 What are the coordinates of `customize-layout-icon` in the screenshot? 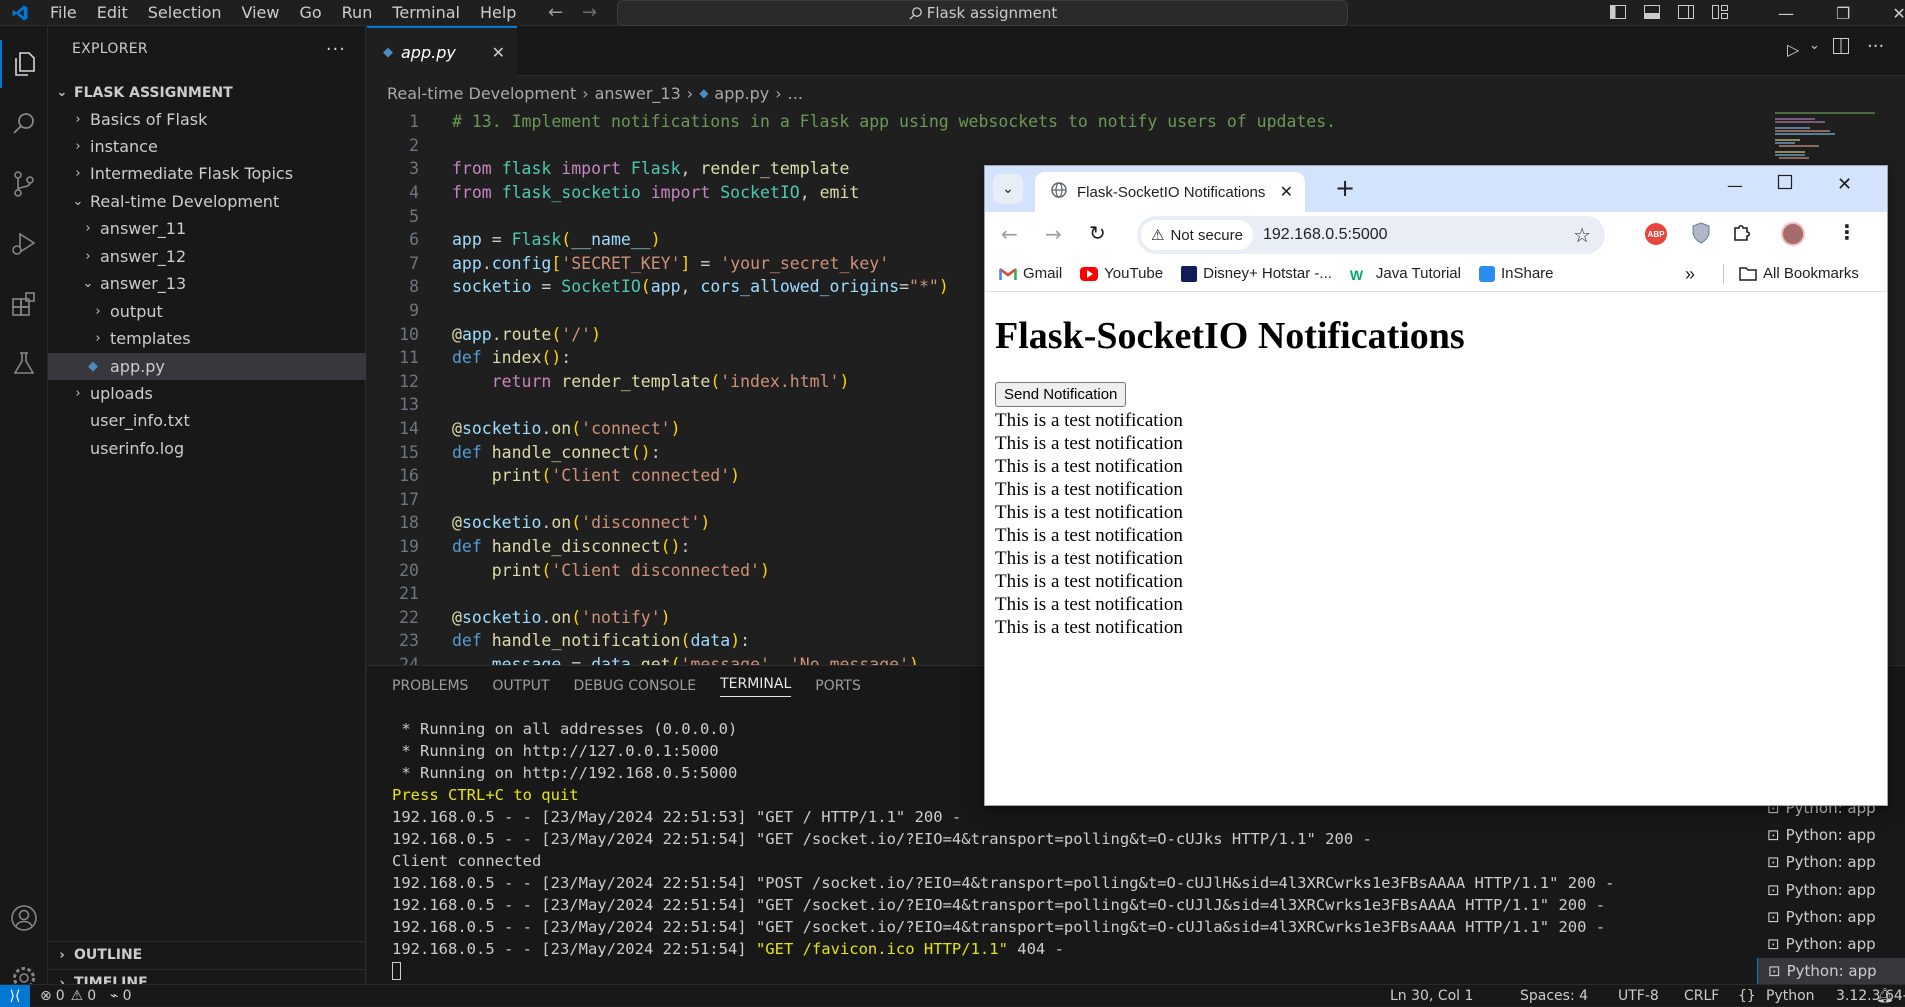 It's located at (1726, 13).